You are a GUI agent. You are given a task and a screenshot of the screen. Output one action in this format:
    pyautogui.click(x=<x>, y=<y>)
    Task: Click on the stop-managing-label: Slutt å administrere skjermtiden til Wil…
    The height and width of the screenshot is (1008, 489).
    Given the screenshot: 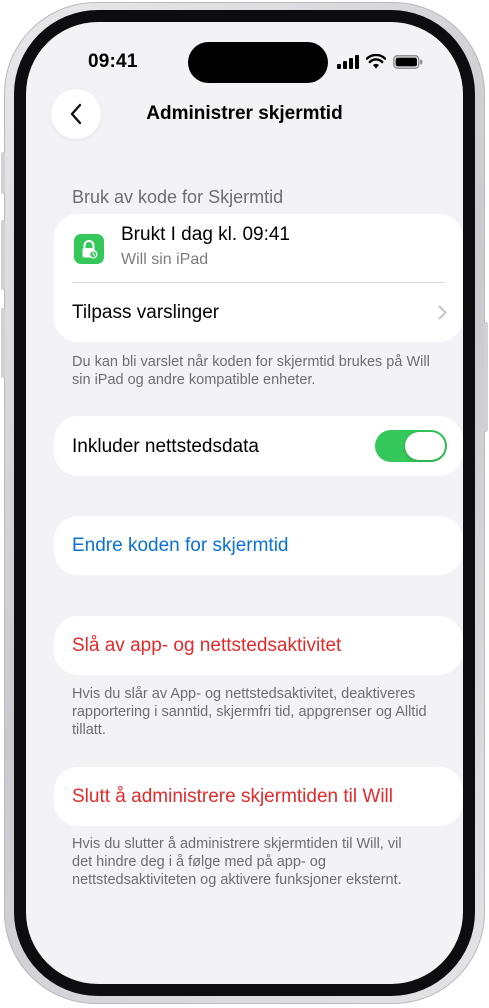 What is the action you would take?
    pyautogui.click(x=232, y=796)
    